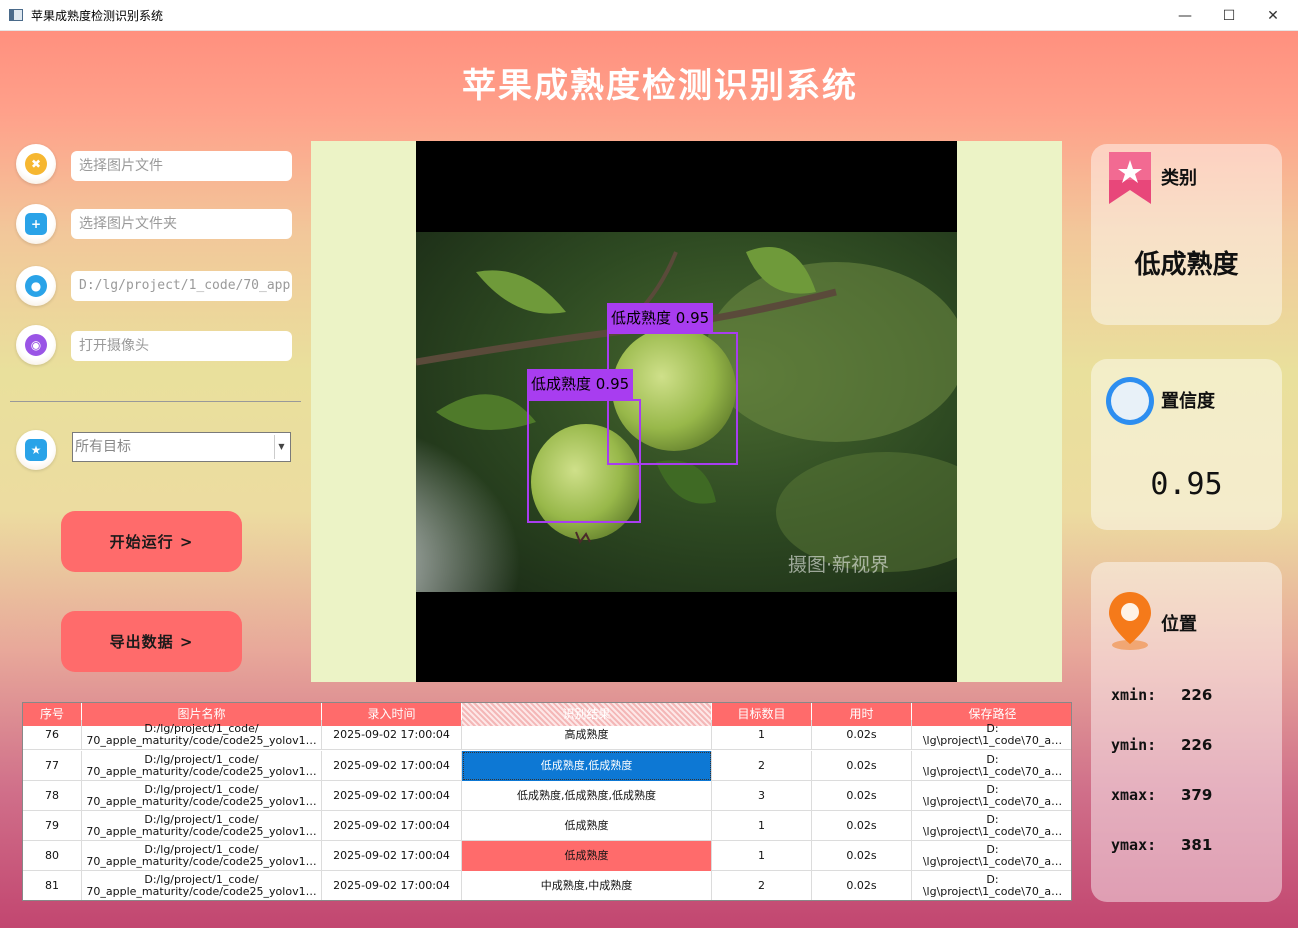  Describe the element at coordinates (1186, 484) in the screenshot. I see `confidence-value: 0.95` at that location.